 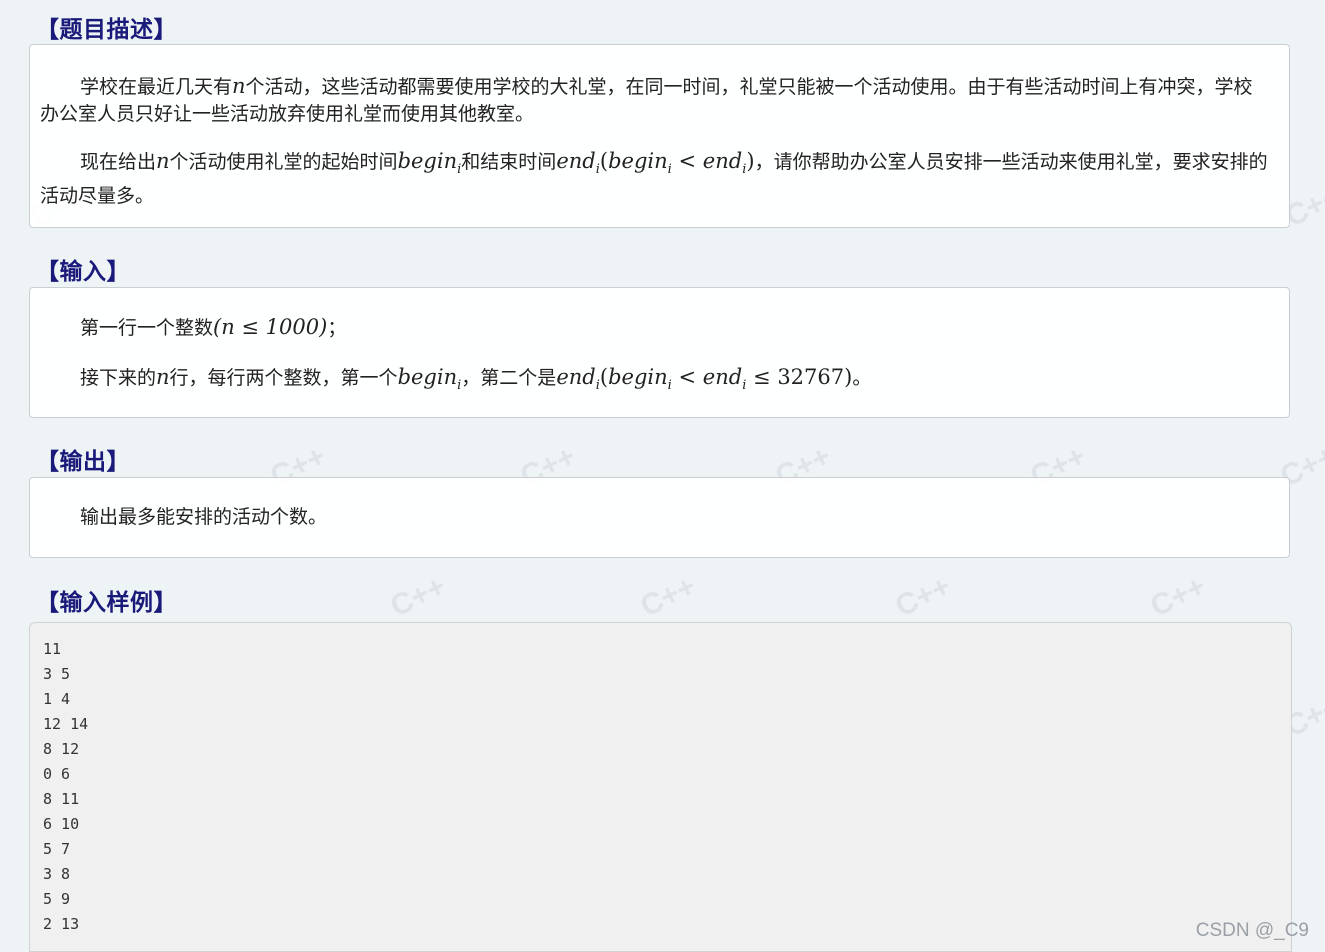 I want to click on section-title-output: 【输出】, so click(x=83, y=462).